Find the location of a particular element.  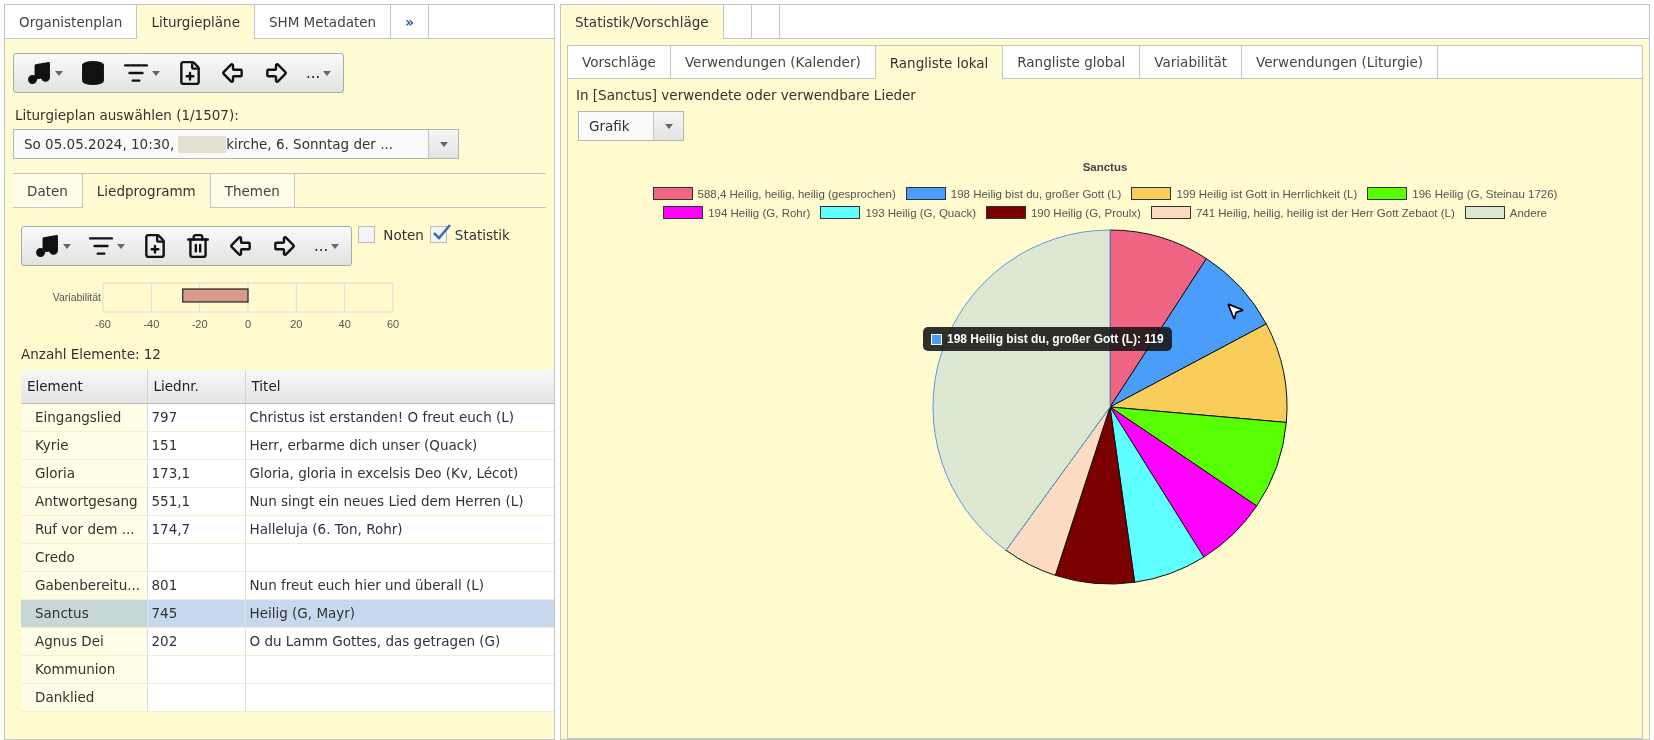

table-cell: 173,1 is located at coordinates (196, 473).